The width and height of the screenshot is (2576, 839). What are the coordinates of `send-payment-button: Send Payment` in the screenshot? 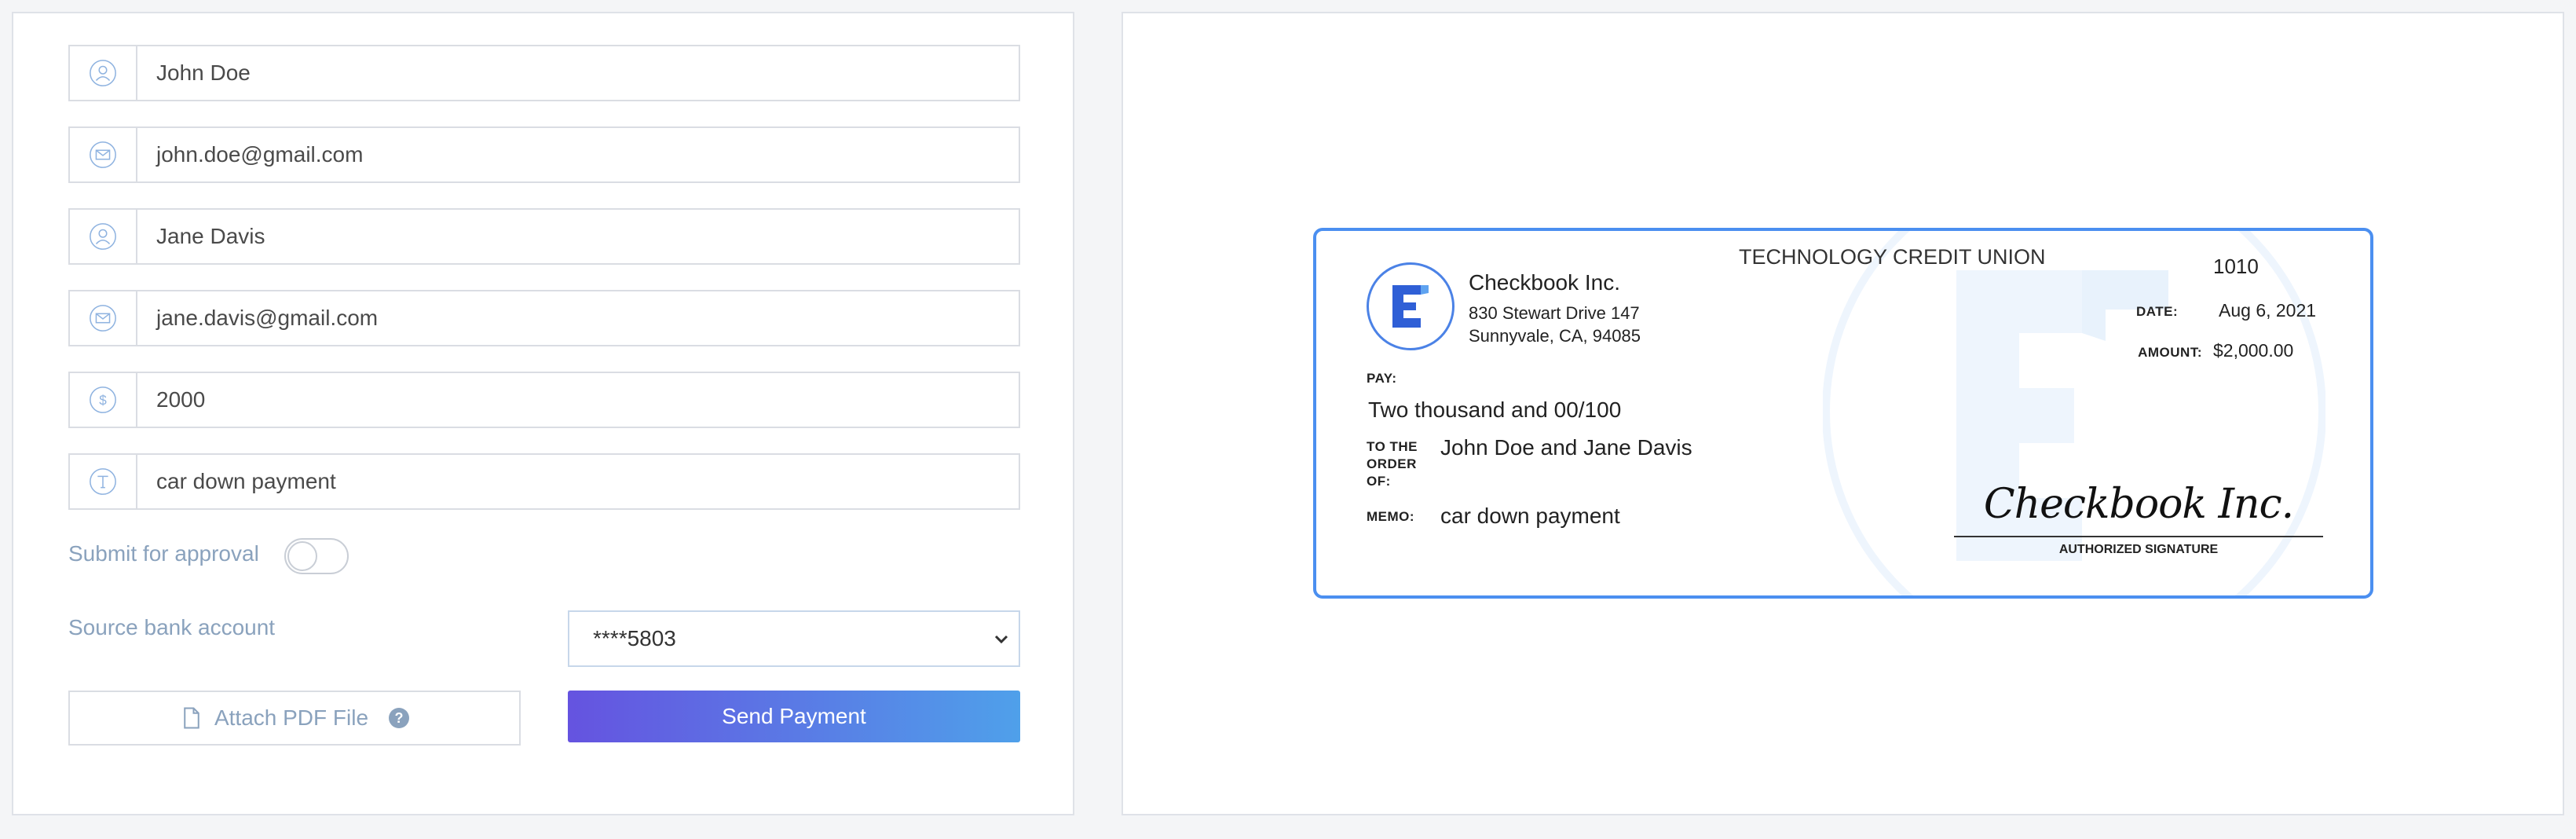 It's located at (794, 716).